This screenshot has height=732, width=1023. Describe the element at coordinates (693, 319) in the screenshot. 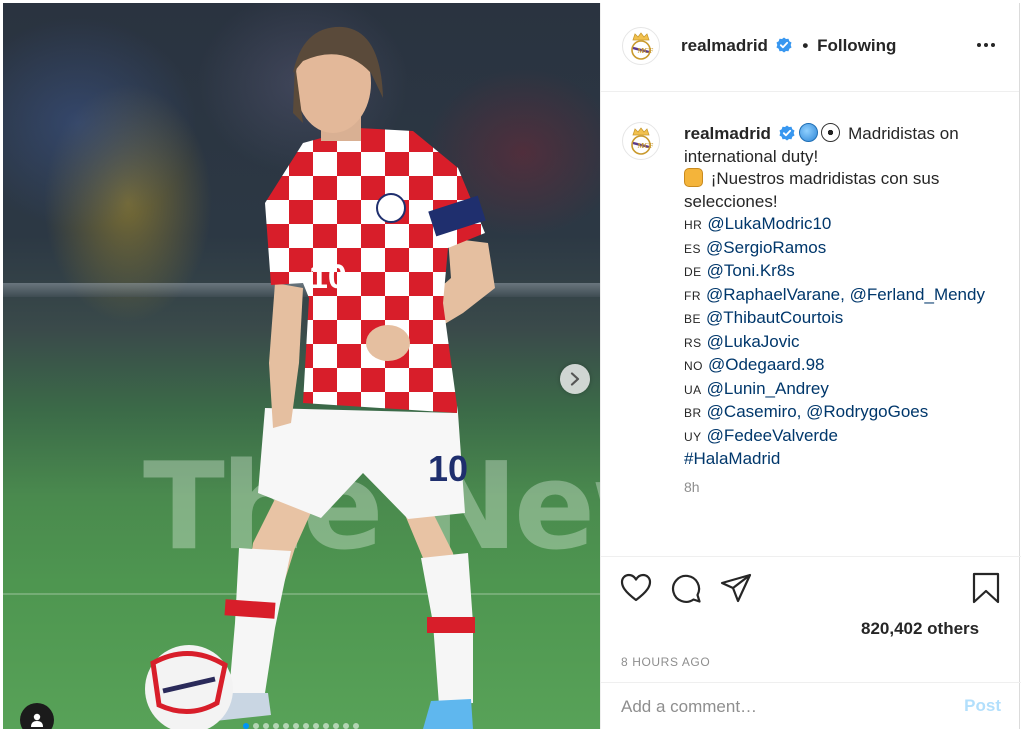

I see `country-code: BE` at that location.